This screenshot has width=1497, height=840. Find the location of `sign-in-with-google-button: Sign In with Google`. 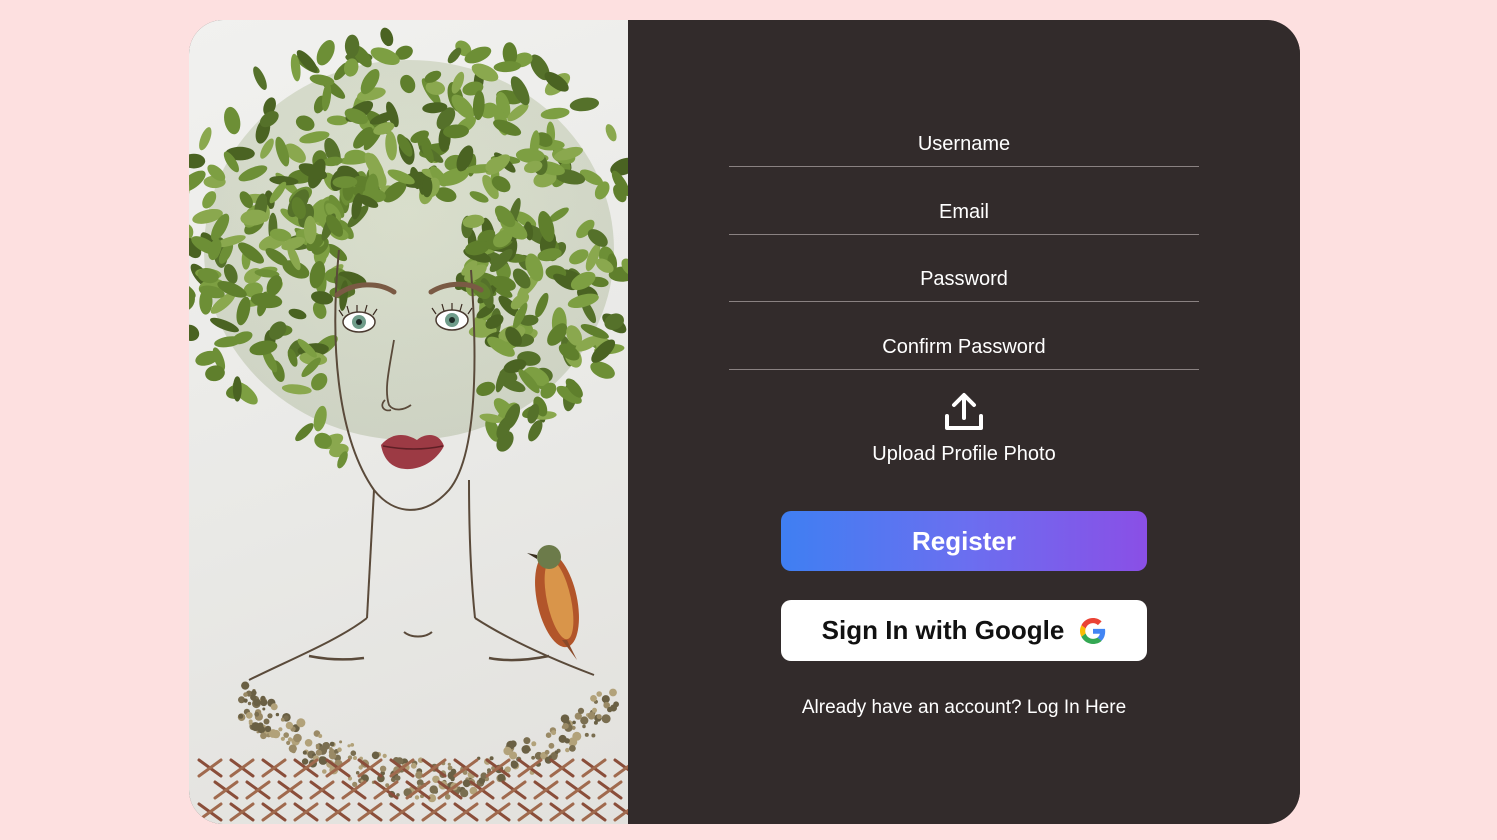

sign-in-with-google-button: Sign In with Google is located at coordinates (964, 630).